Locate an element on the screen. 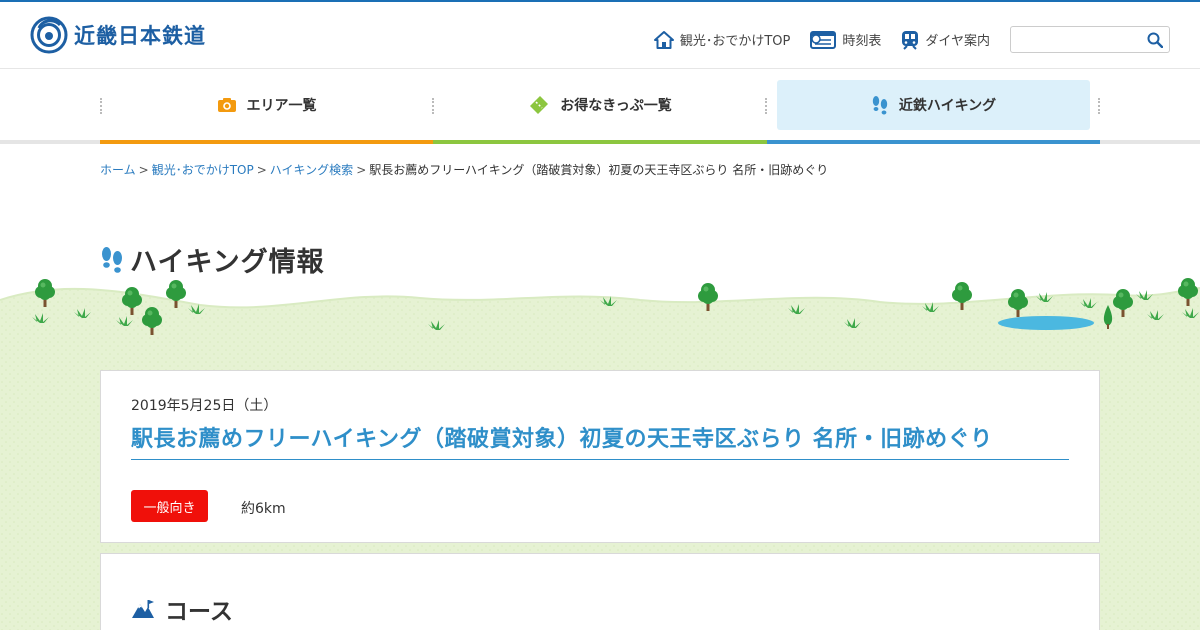 Image resolution: width=1200 pixels, height=630 pixels. search-input is located at coordinates (1076, 39).